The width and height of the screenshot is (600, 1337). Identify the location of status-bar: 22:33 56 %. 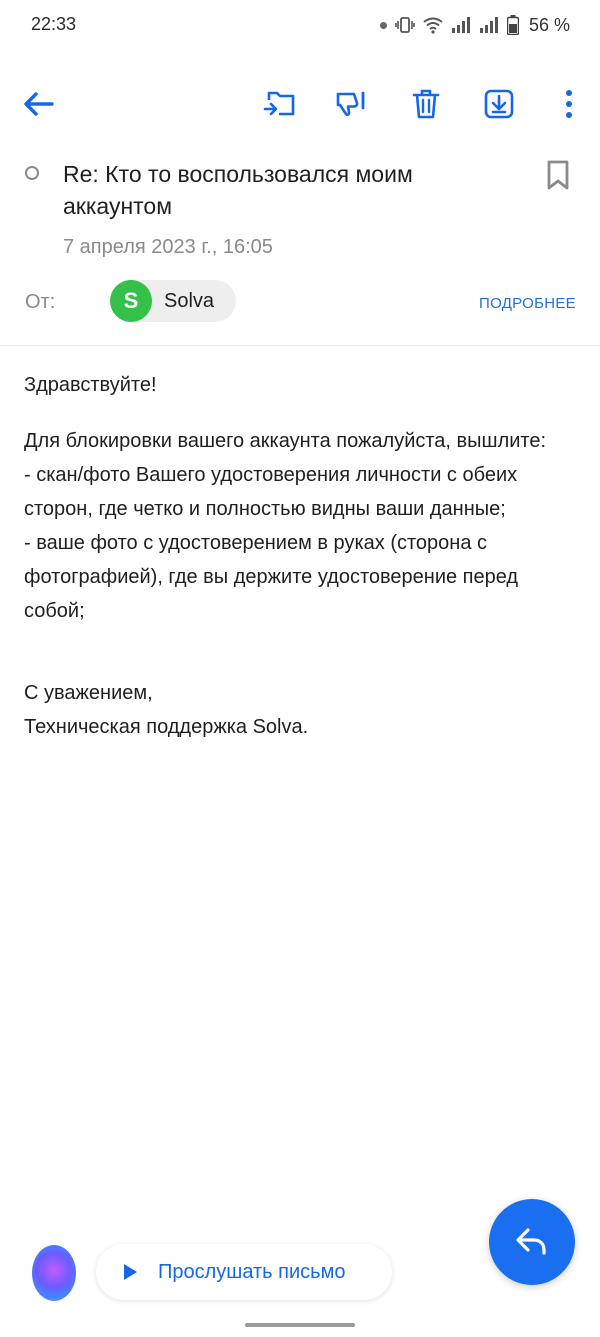
(300, 25).